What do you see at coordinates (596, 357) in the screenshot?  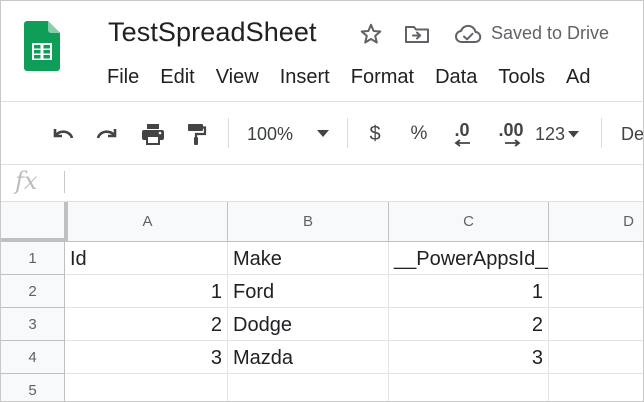 I see `cell-d4` at bounding box center [596, 357].